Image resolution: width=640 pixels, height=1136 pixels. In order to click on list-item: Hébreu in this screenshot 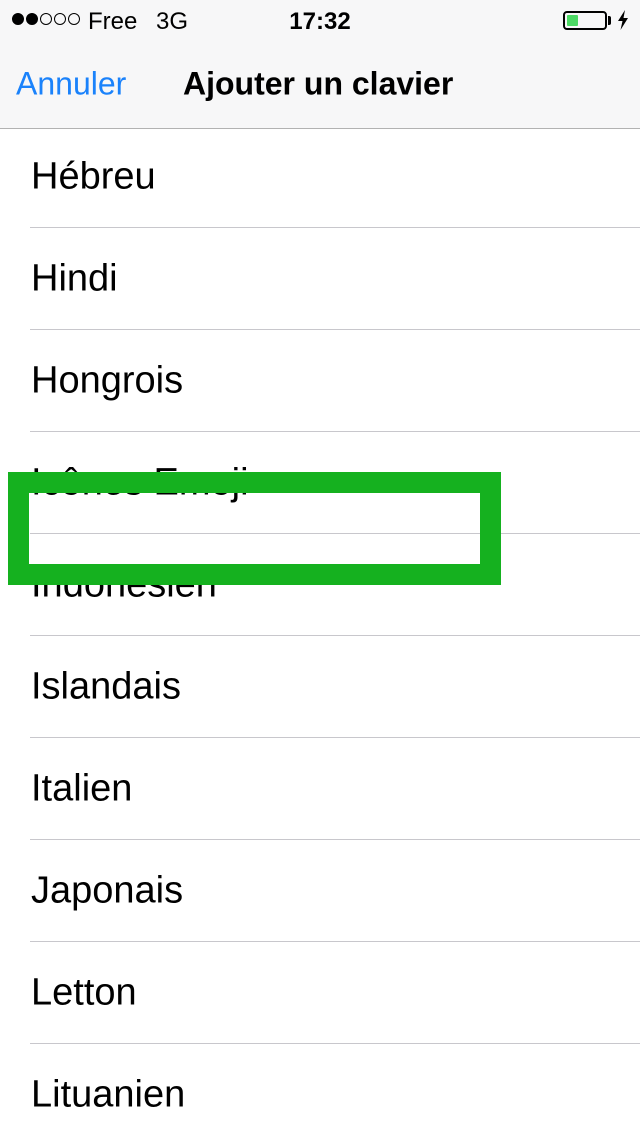, I will do `click(320, 177)`.